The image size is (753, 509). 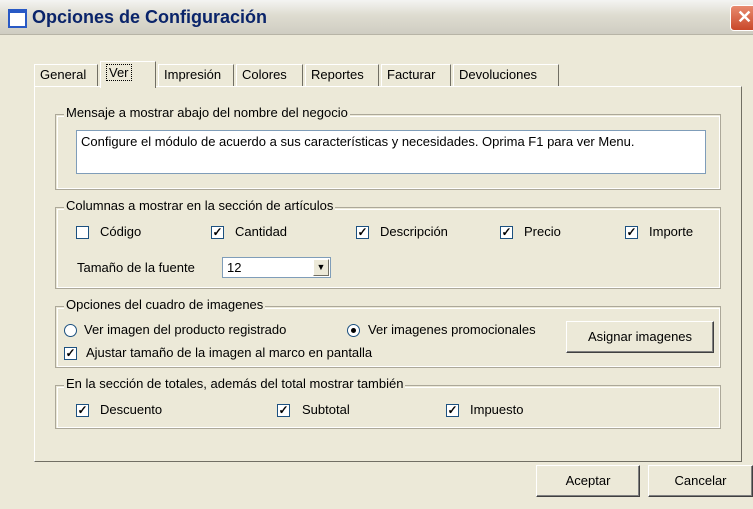 I want to click on label-codigo: Código, so click(x=121, y=231).